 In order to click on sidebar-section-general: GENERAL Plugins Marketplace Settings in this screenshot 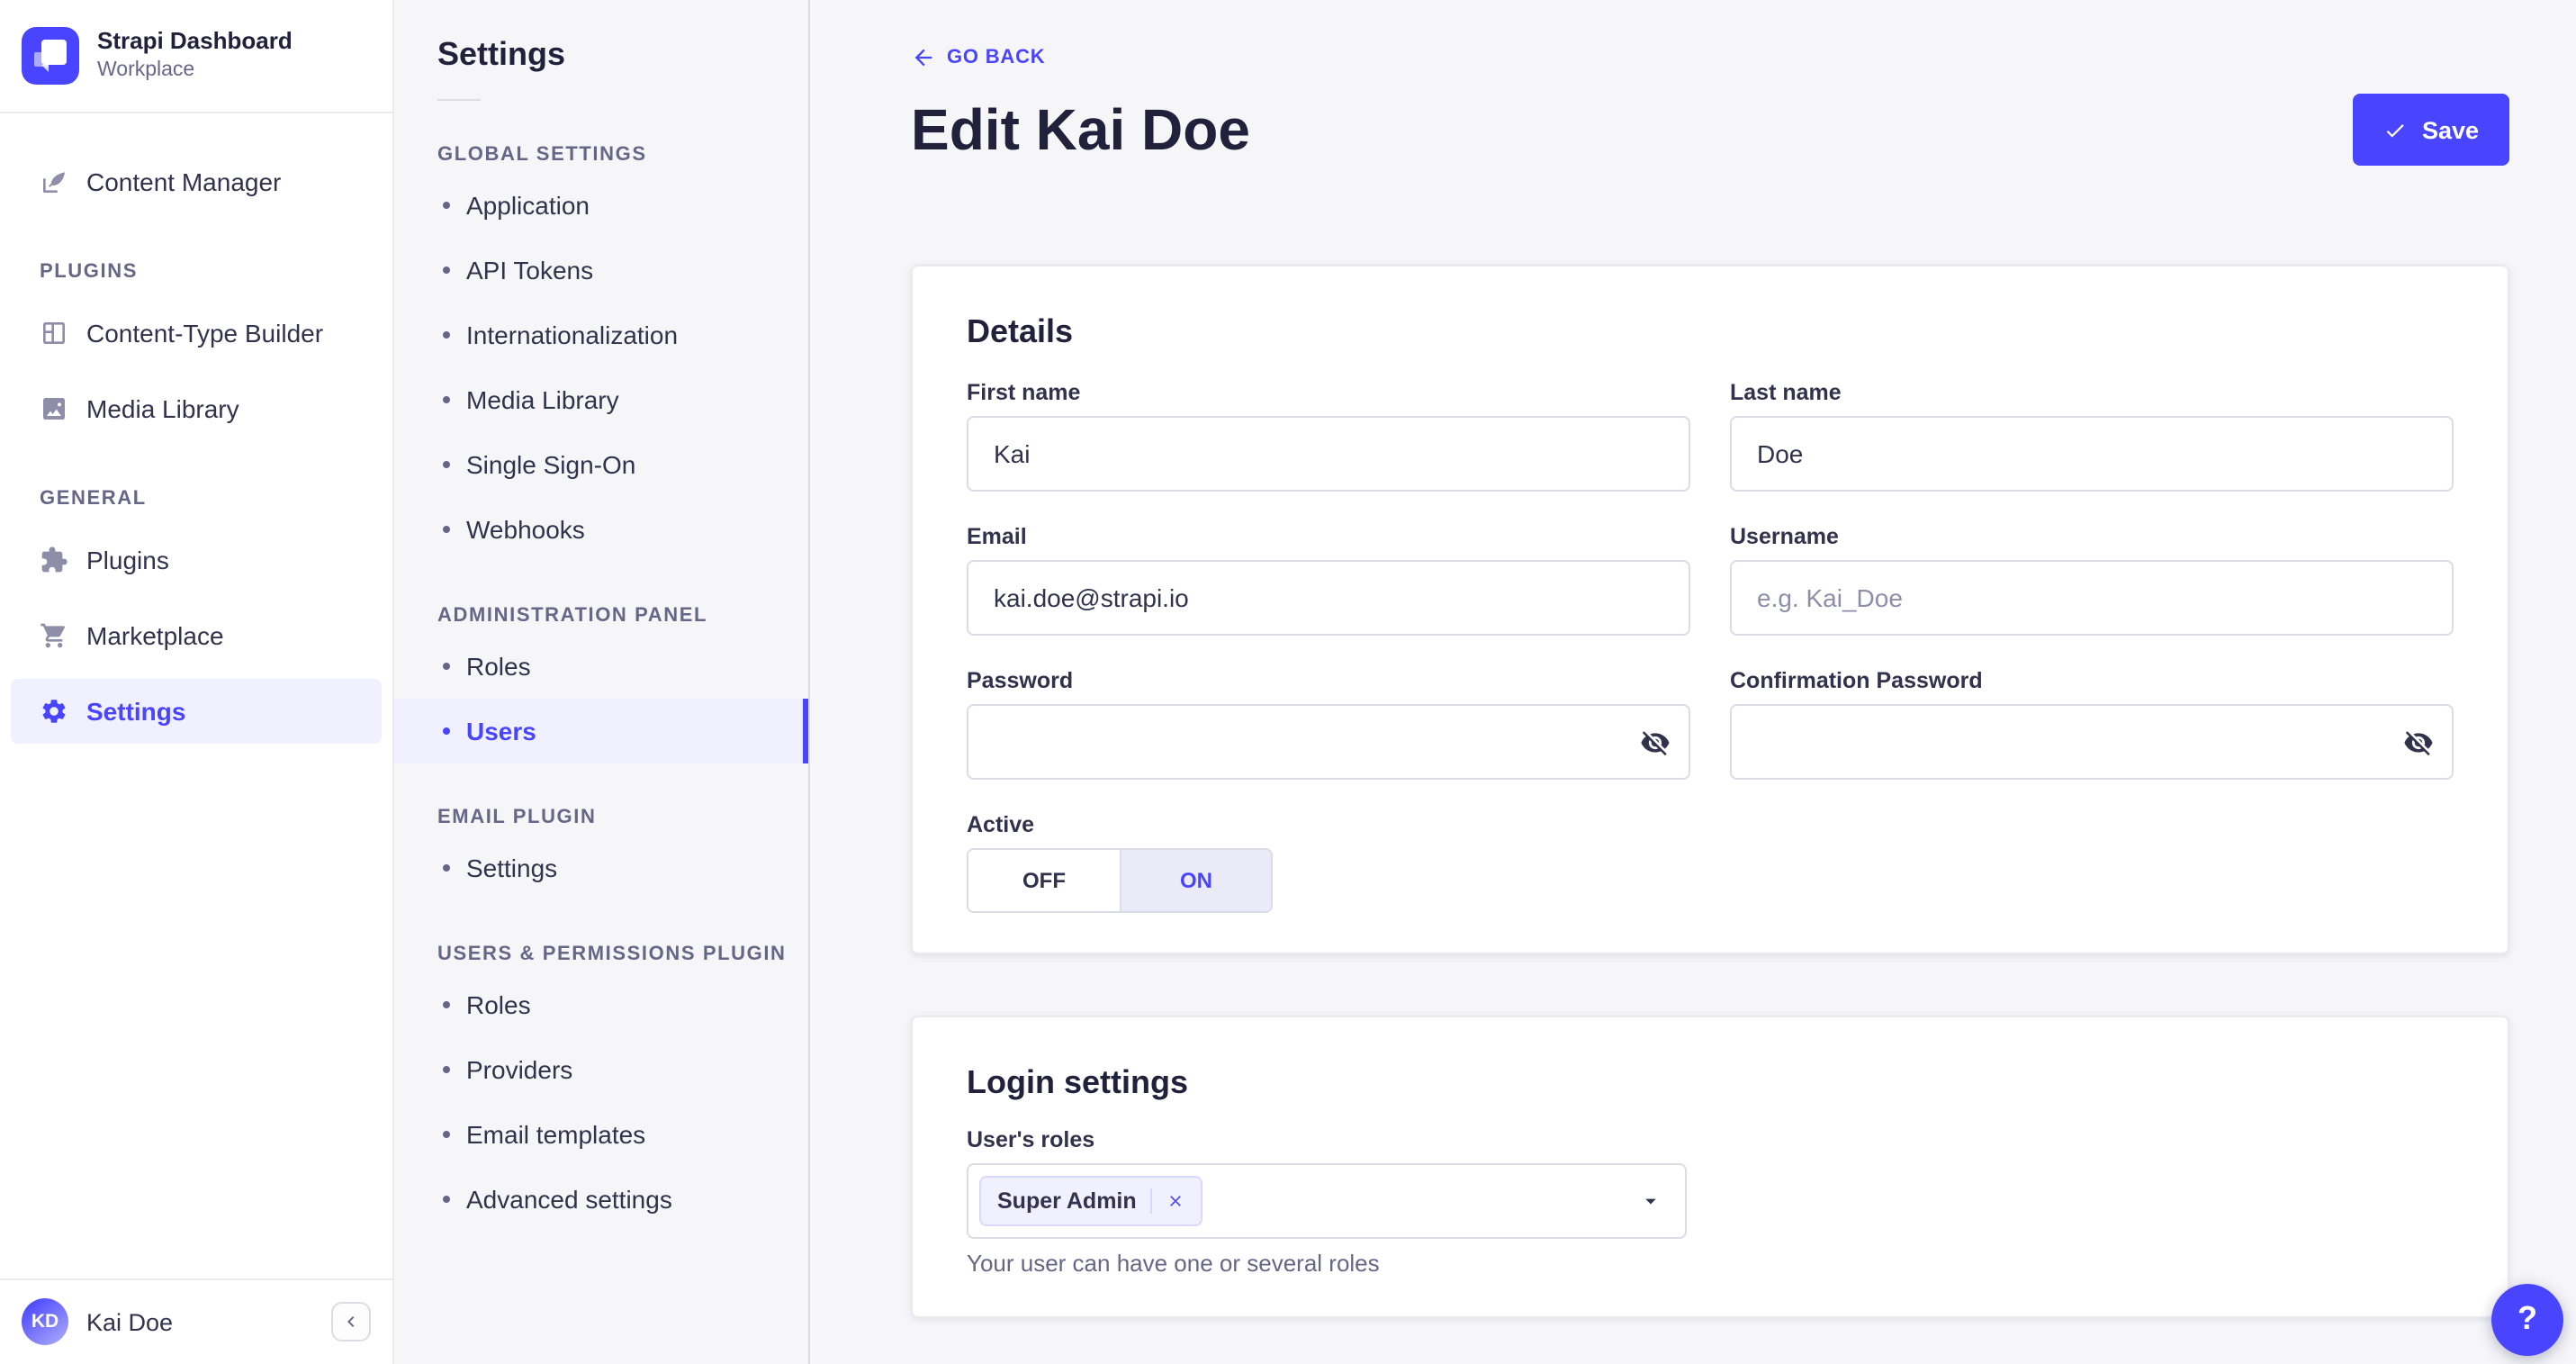, I will do `click(196, 616)`.